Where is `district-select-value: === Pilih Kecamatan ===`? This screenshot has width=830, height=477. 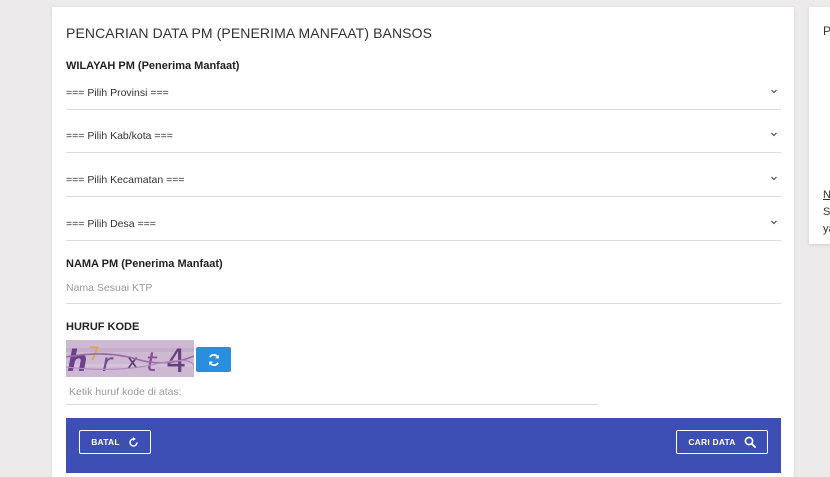 district-select-value: === Pilih Kecamatan === is located at coordinates (125, 180).